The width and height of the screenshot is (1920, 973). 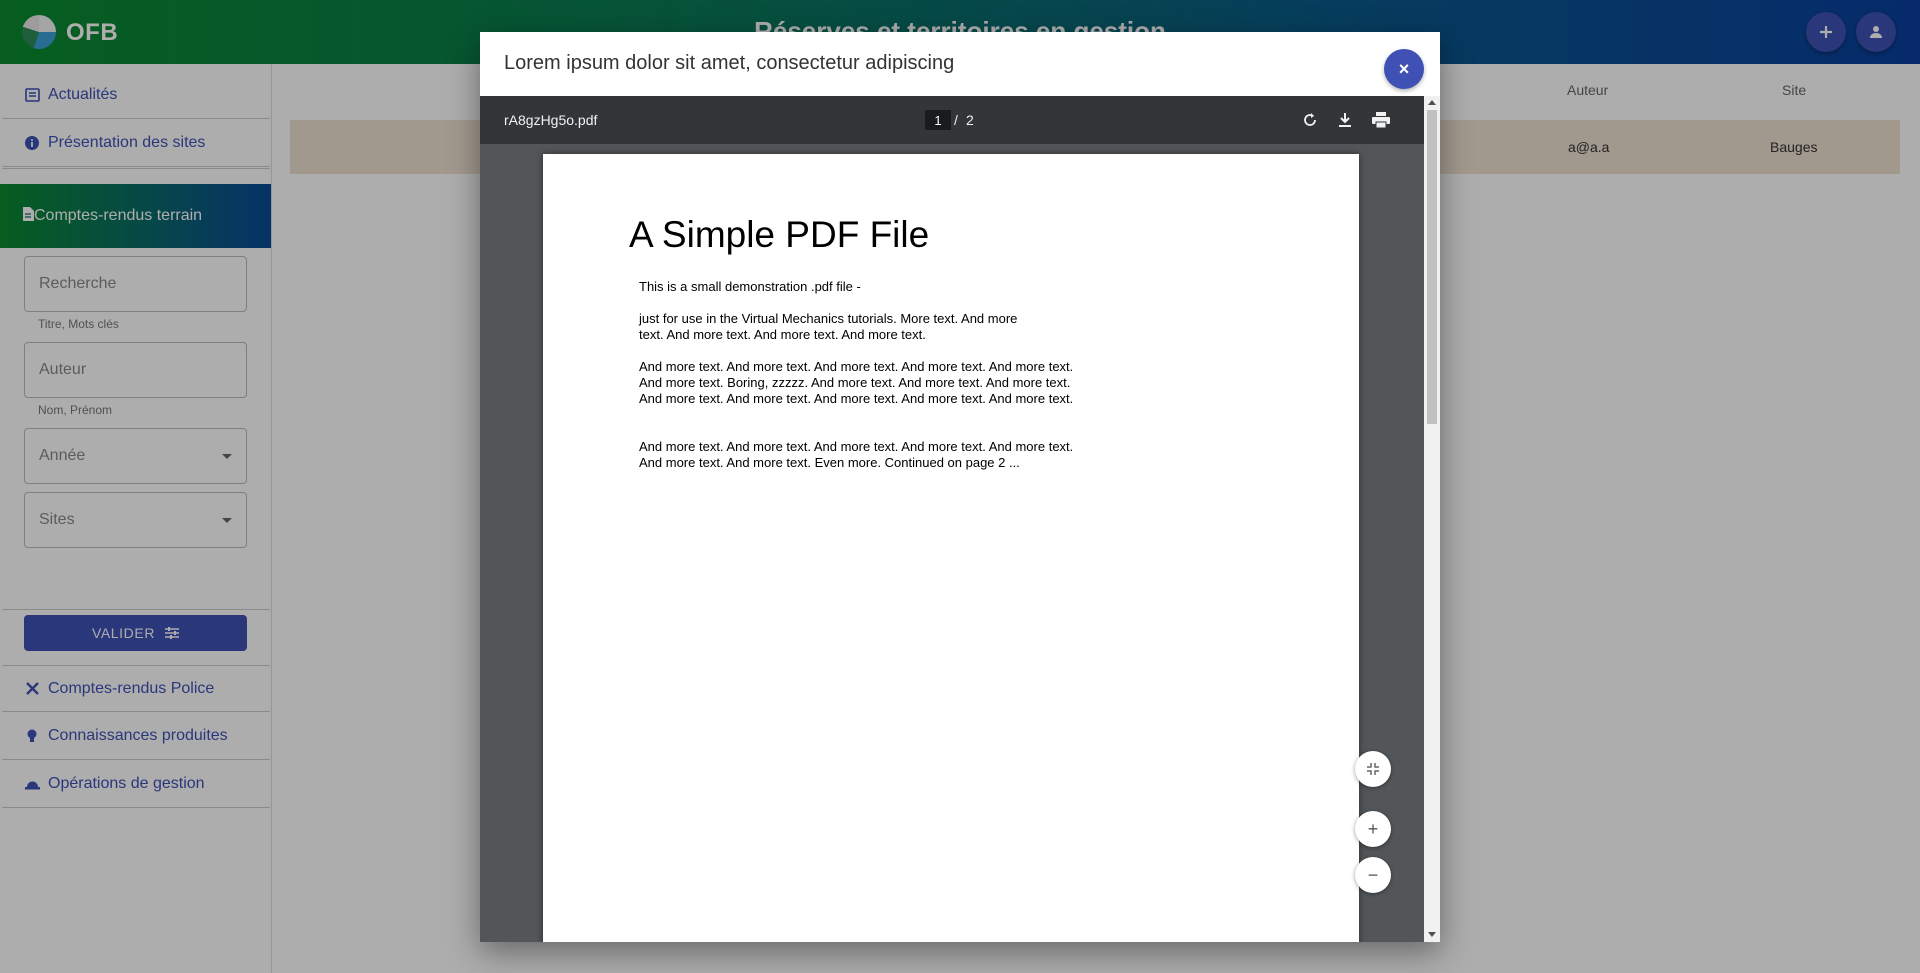 I want to click on scrollbar-thumb, so click(x=1432, y=267).